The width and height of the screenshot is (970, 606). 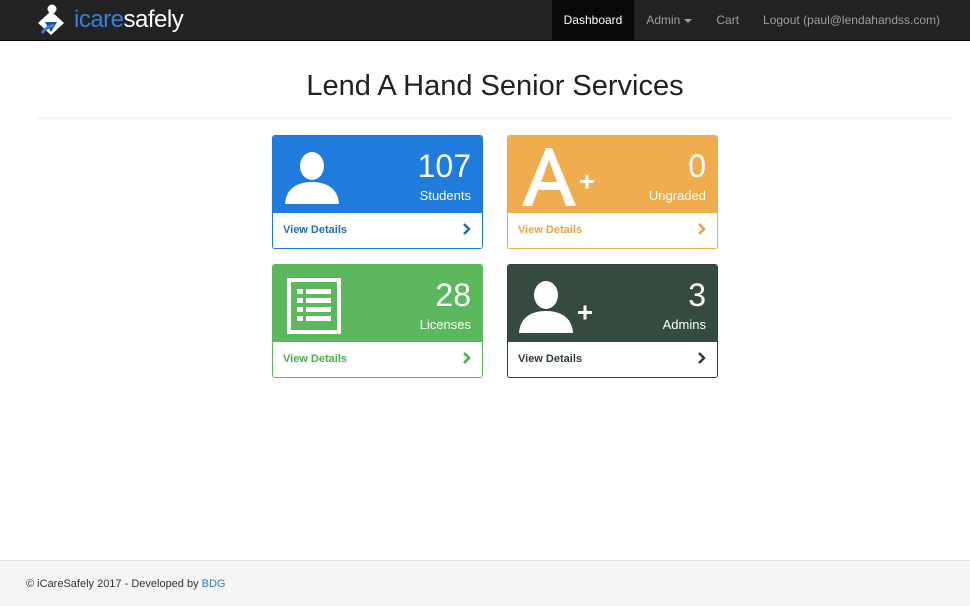 What do you see at coordinates (677, 195) in the screenshot?
I see `panel-label: Ungraded` at bounding box center [677, 195].